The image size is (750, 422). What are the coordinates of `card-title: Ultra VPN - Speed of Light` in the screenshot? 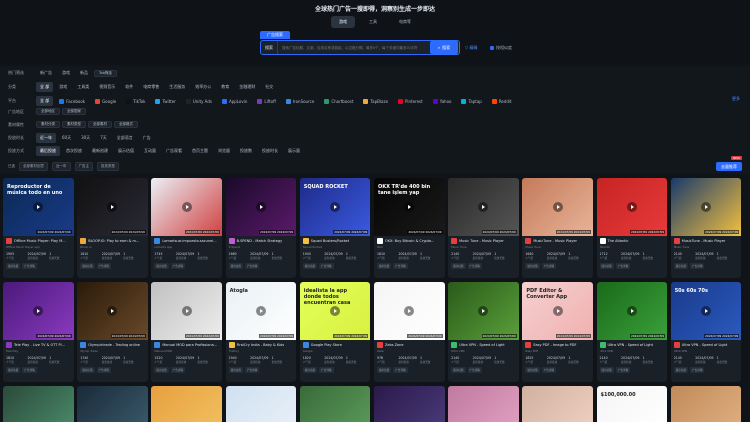 It's located at (482, 345).